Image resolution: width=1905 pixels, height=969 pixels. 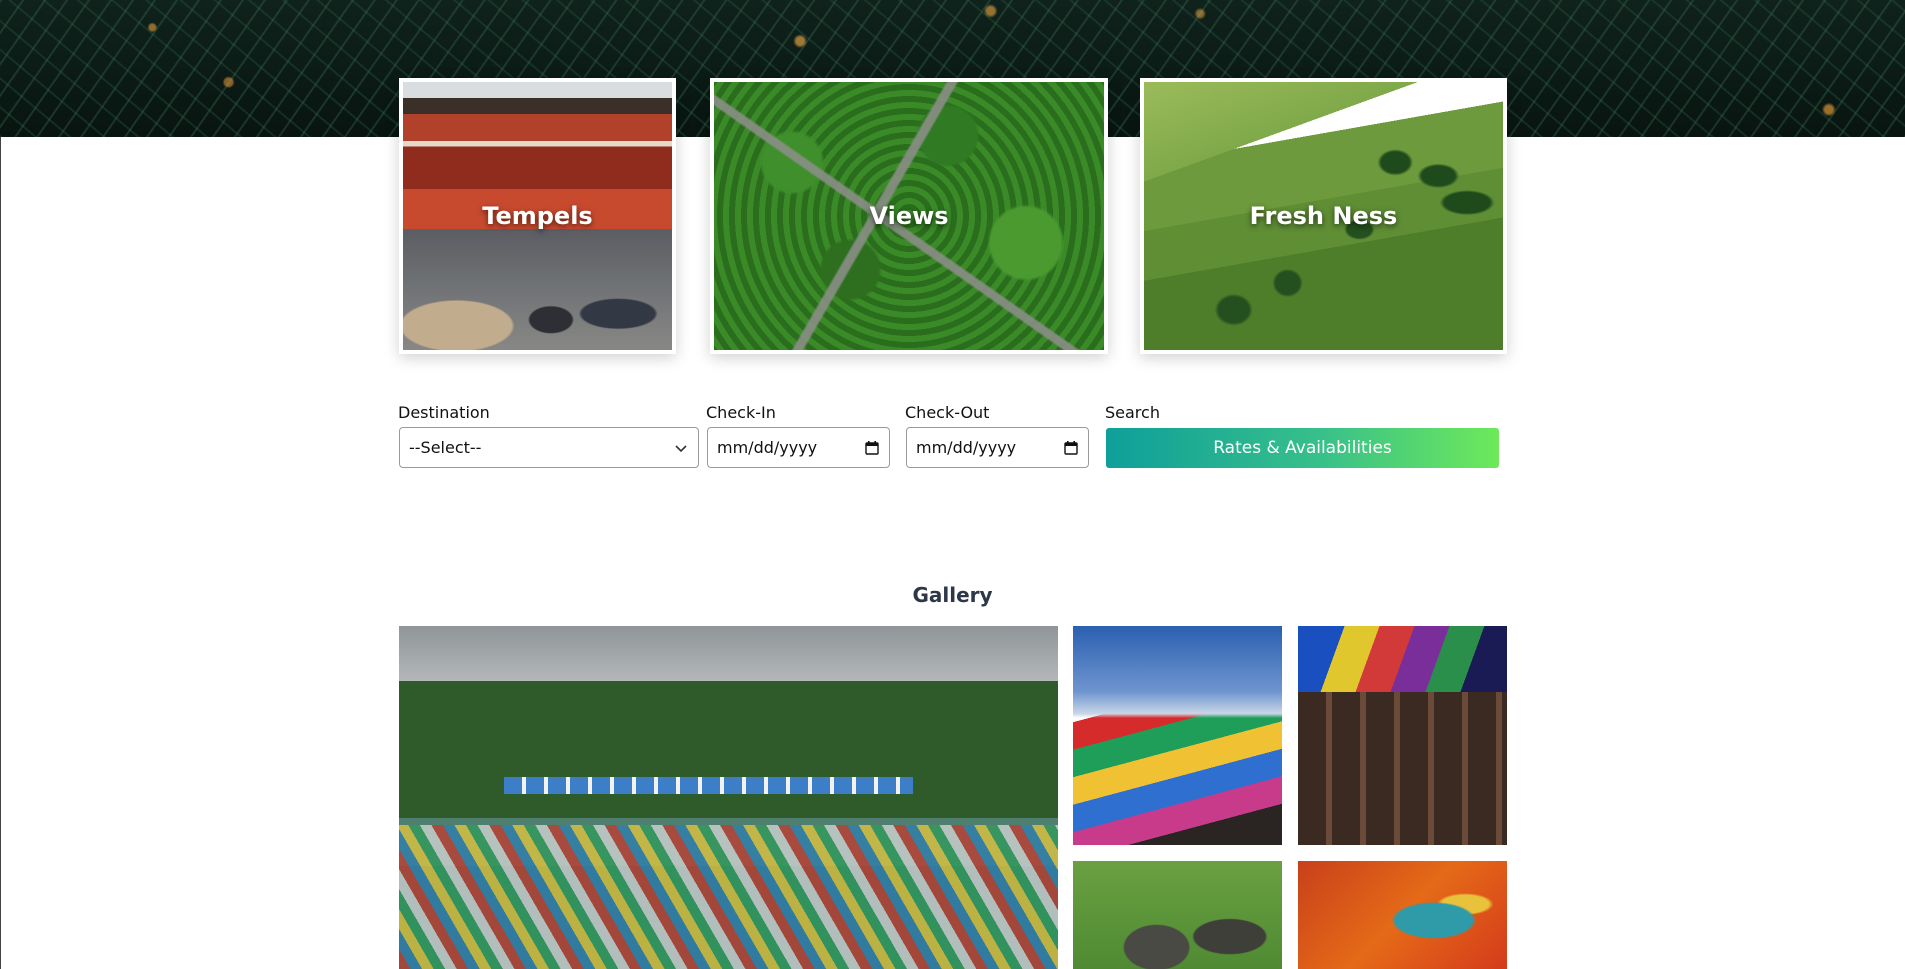 I want to click on destination-select-value: --Select--, so click(x=445, y=447).